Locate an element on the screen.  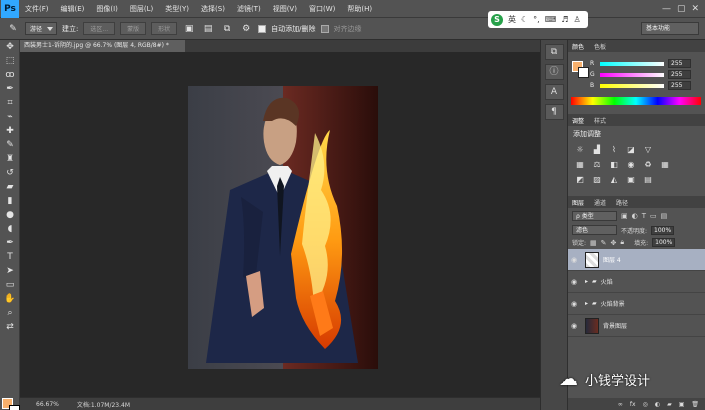
levels-icon: ▟ is located at coordinates (597, 150).